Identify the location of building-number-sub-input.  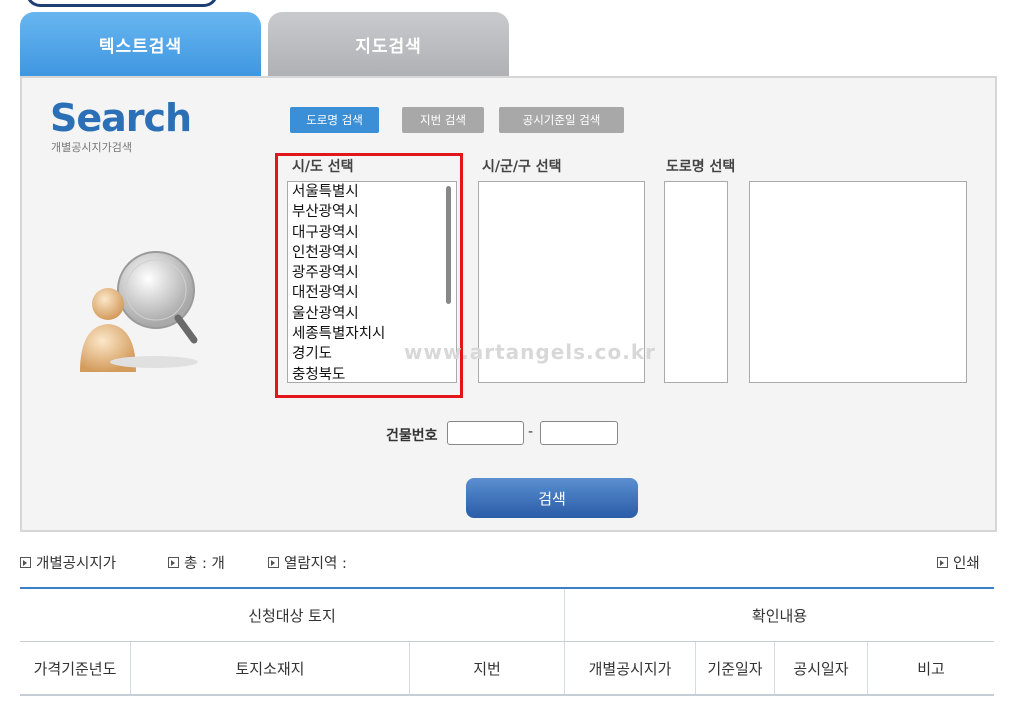
(579, 433).